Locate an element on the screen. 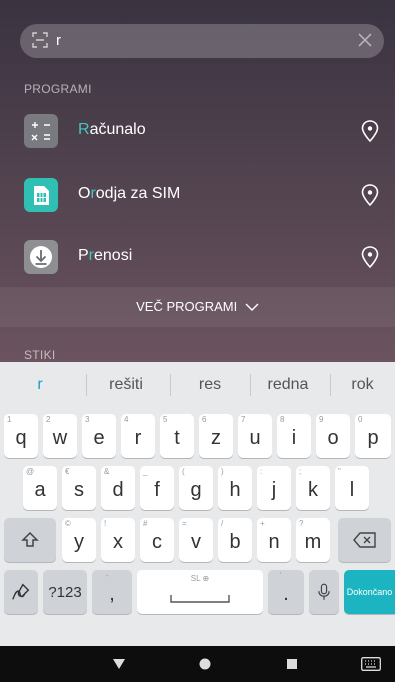 Image resolution: width=395 pixels, height=682 pixels. section-title-programs: PROGRAMI is located at coordinates (58, 89).